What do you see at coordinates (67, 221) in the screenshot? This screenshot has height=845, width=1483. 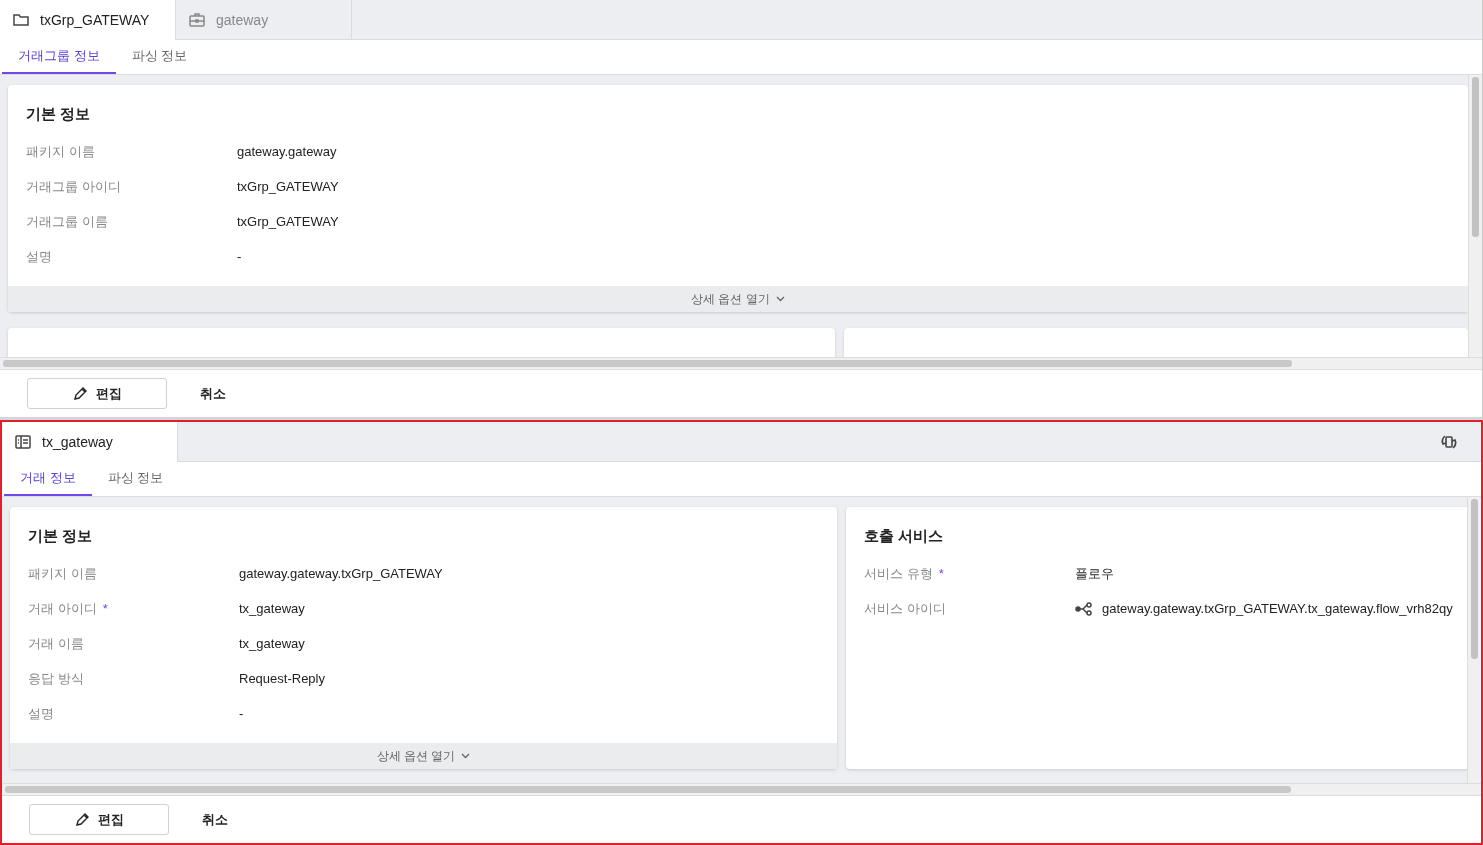 I see `field-label: 거래그룹 이름` at bounding box center [67, 221].